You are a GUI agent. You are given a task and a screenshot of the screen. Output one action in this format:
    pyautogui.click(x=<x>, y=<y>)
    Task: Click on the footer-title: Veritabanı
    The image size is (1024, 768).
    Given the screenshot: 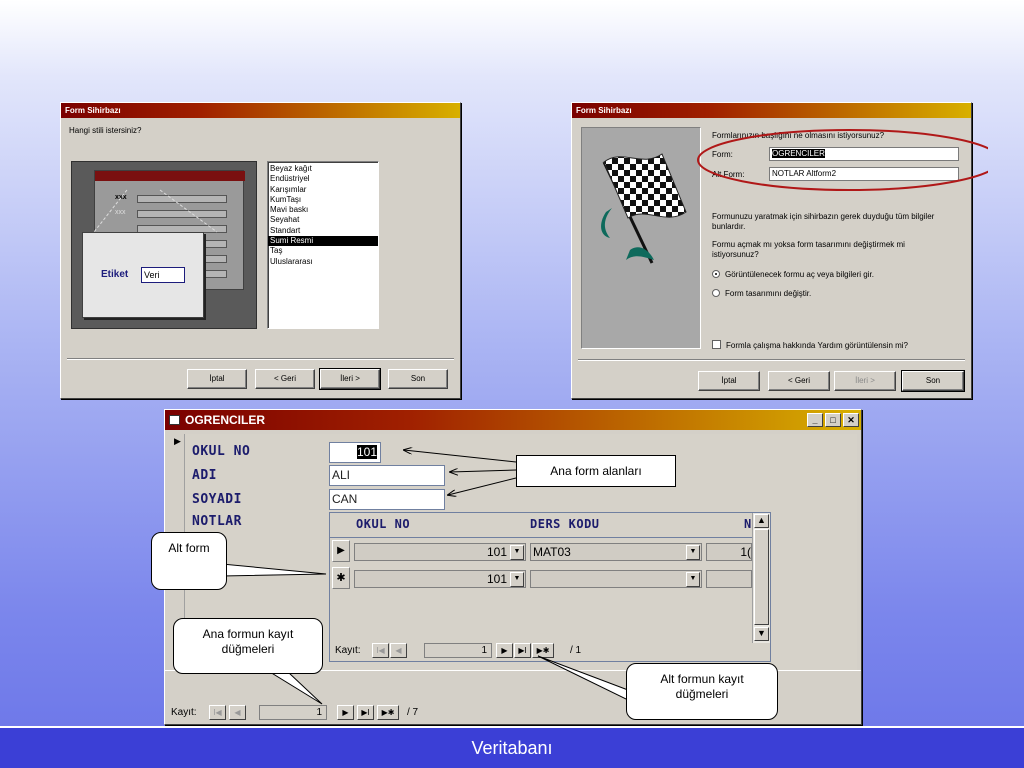 What is the action you would take?
    pyautogui.click(x=512, y=748)
    